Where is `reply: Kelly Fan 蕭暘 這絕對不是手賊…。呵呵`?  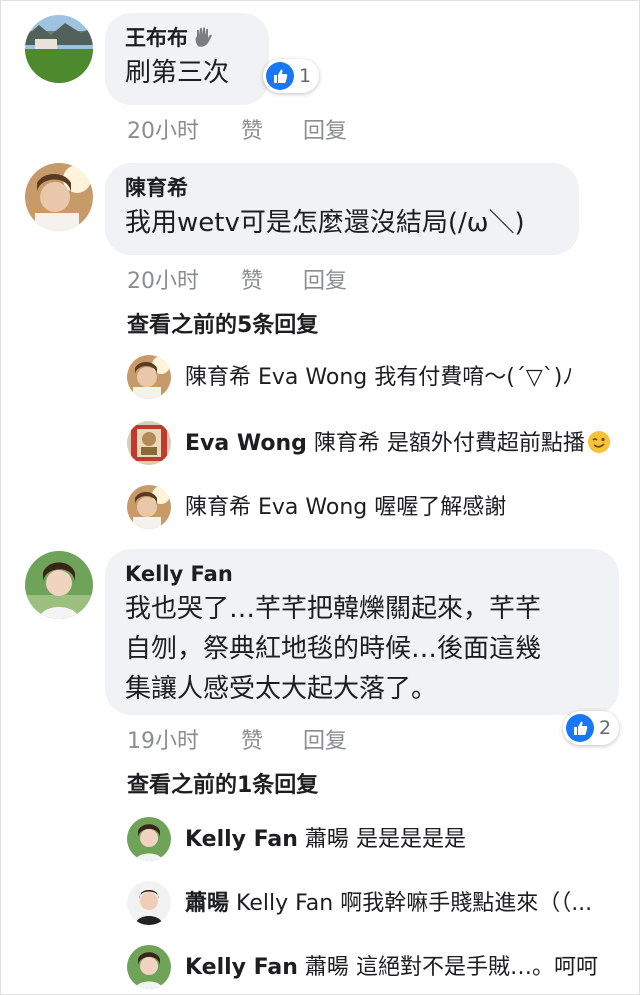 reply: Kelly Fan 蕭暘 這絕對不是手賊…。呵呵 is located at coordinates (391, 968).